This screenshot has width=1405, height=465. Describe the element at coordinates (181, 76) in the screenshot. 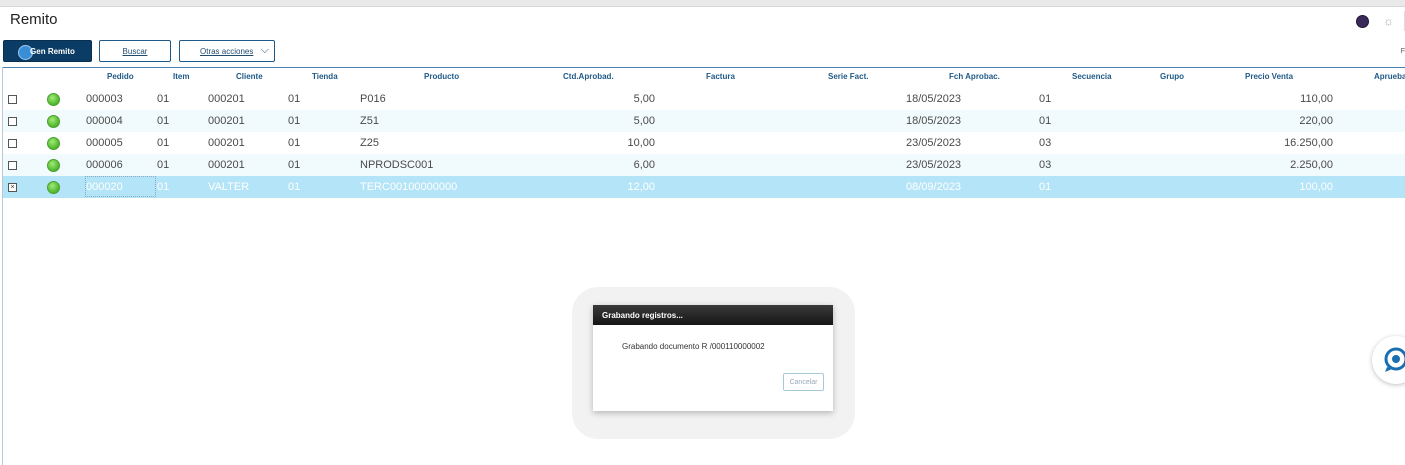

I see `header-item: Item` at that location.